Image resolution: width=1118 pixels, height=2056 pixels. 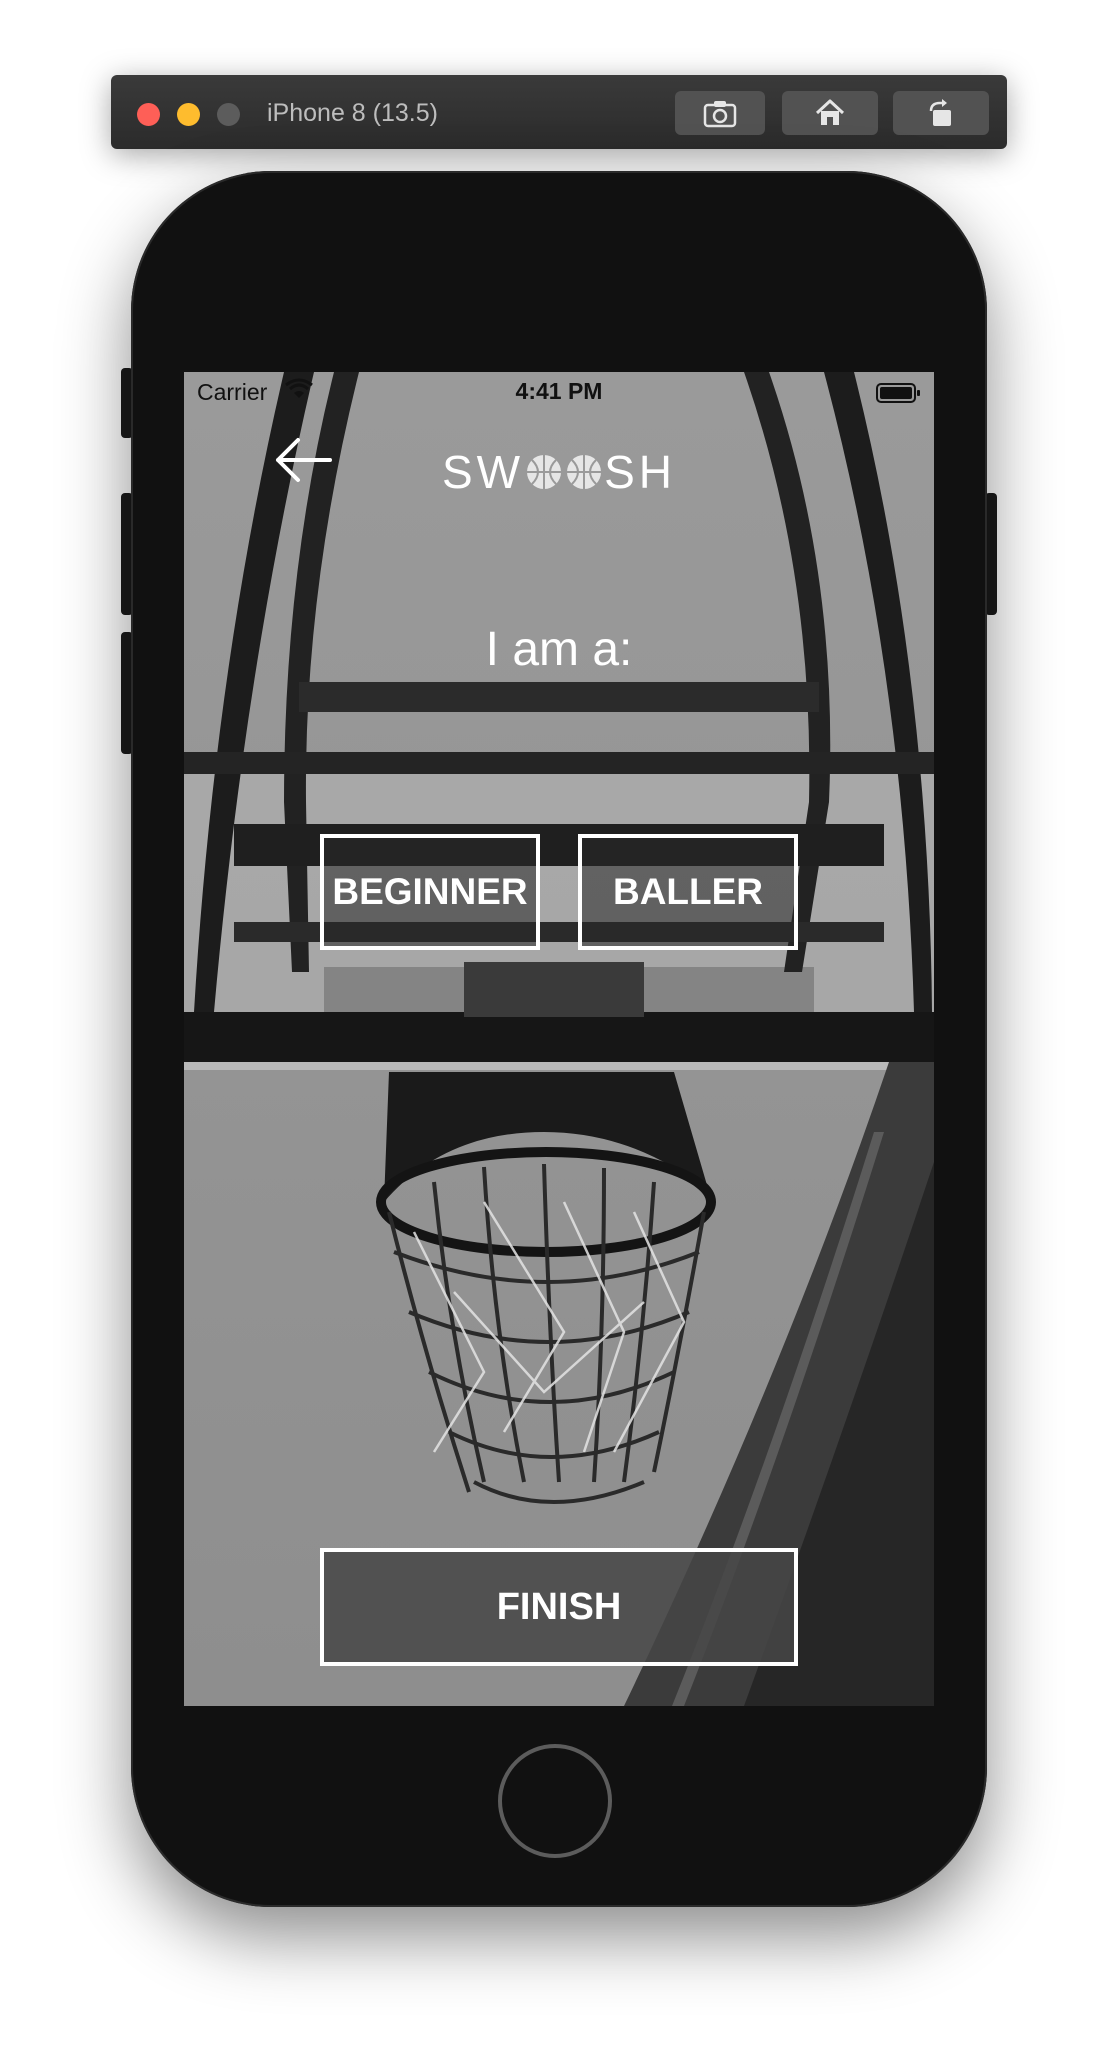 I want to click on home-button-toolbar, so click(x=830, y=113).